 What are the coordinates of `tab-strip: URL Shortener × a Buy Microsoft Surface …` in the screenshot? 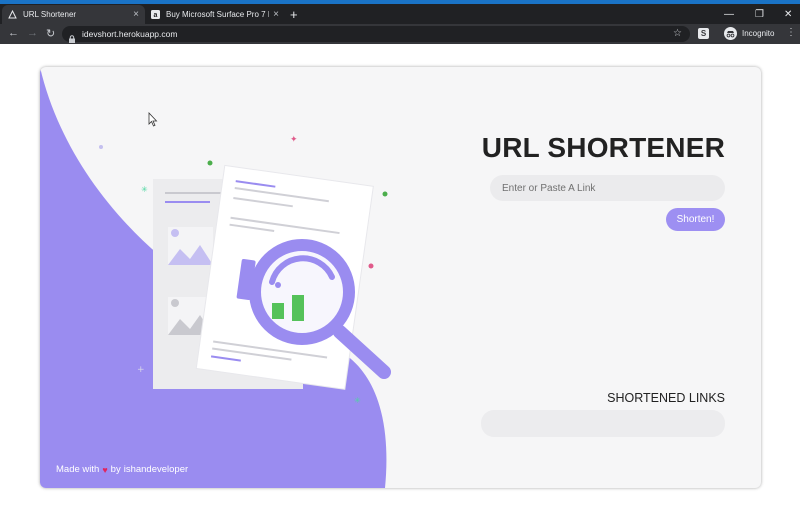 It's located at (400, 14).